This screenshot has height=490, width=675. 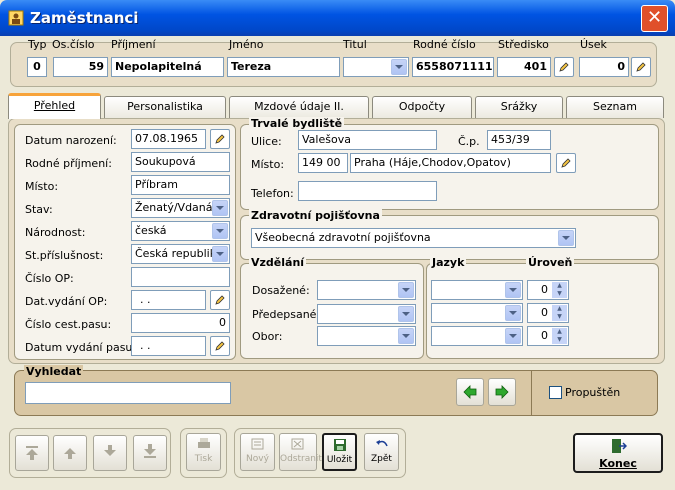 I want to click on typ-field: 0, so click(x=37, y=67).